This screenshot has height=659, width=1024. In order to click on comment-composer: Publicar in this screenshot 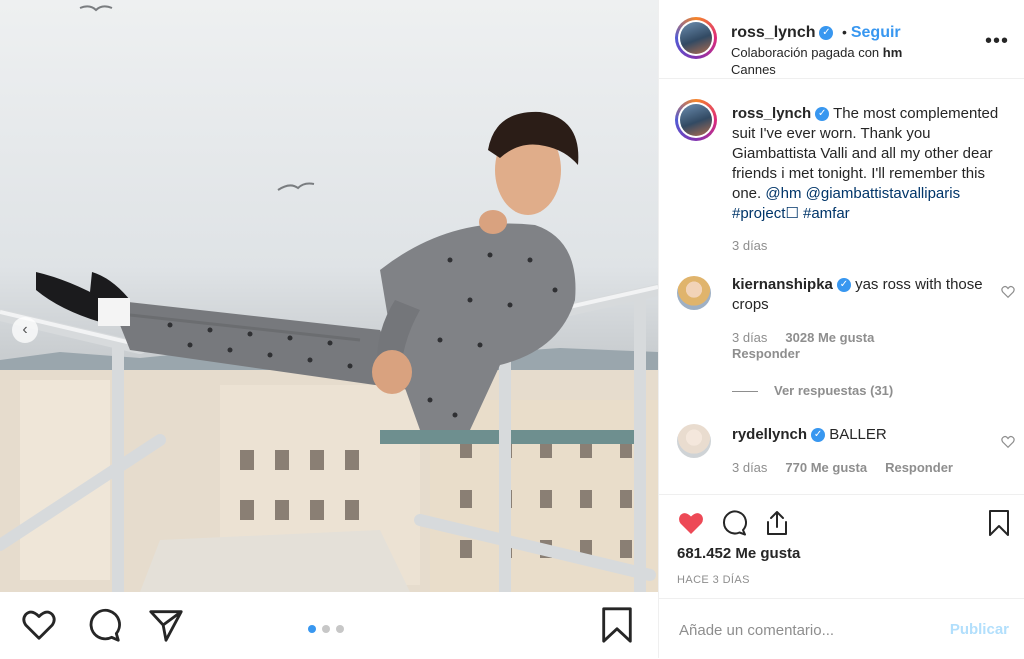, I will do `click(841, 628)`.